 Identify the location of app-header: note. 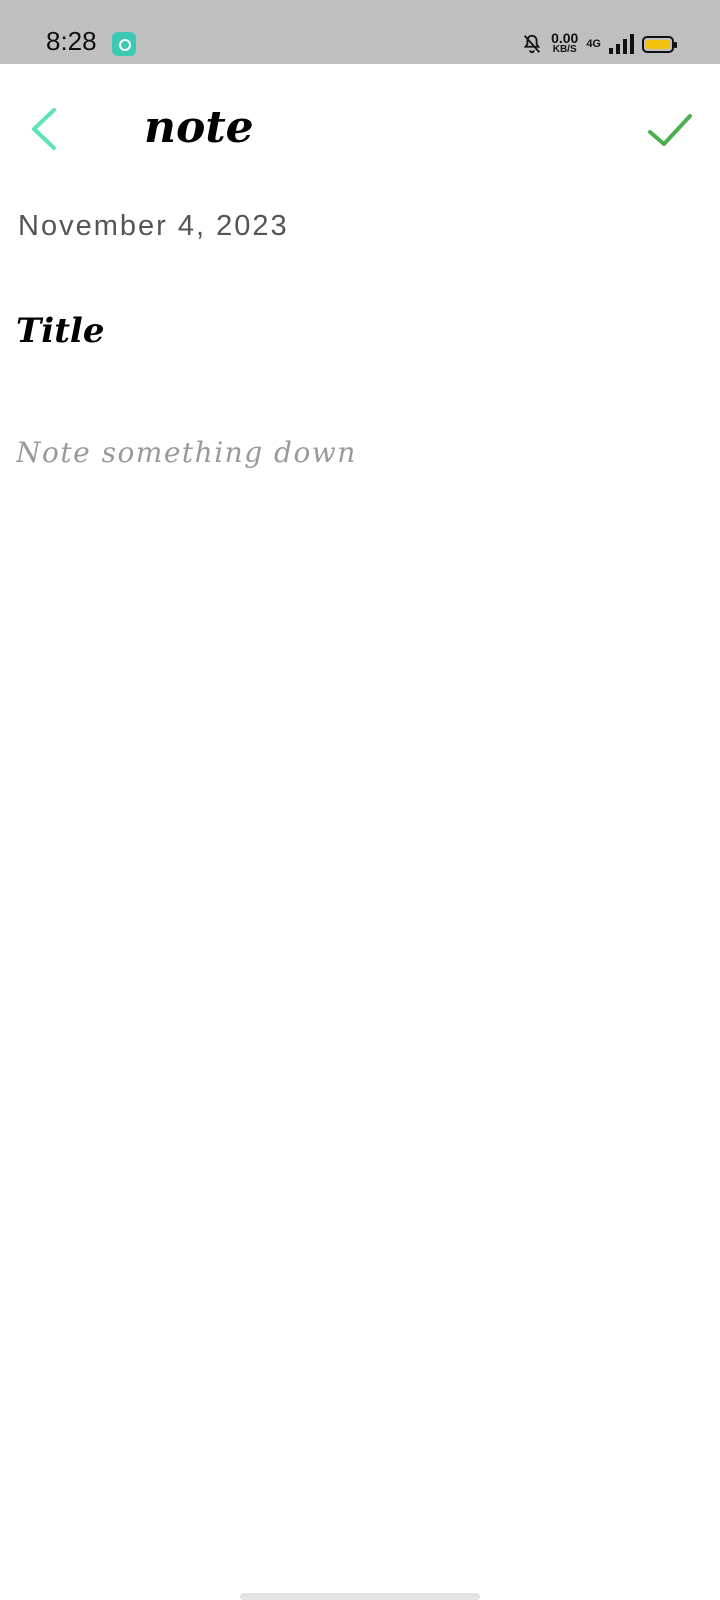
(360, 129).